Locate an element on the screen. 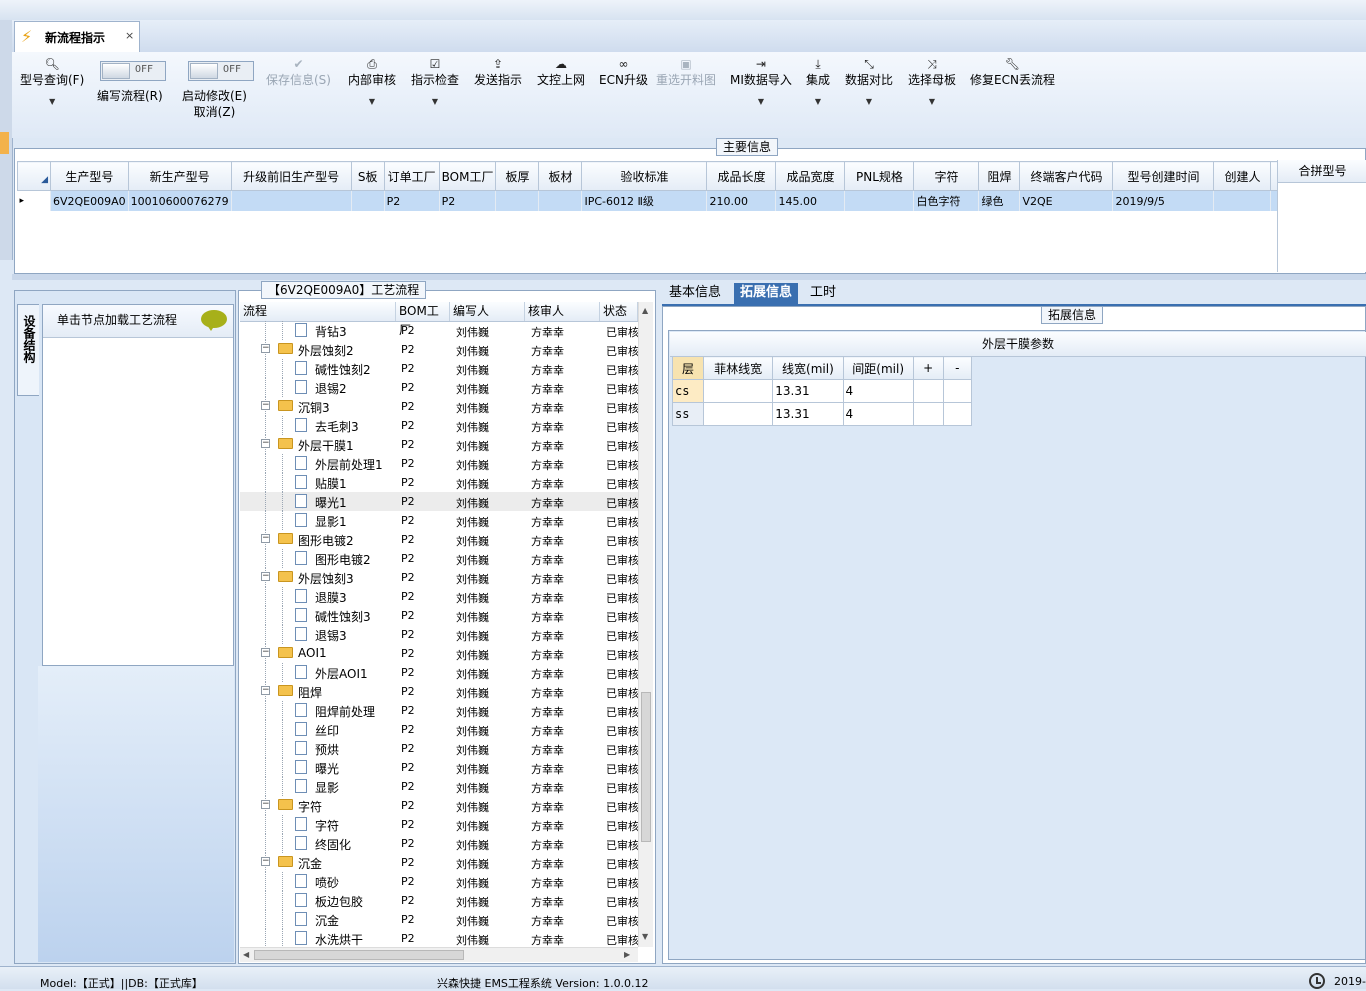  scroll-thumb is located at coordinates (646, 767).